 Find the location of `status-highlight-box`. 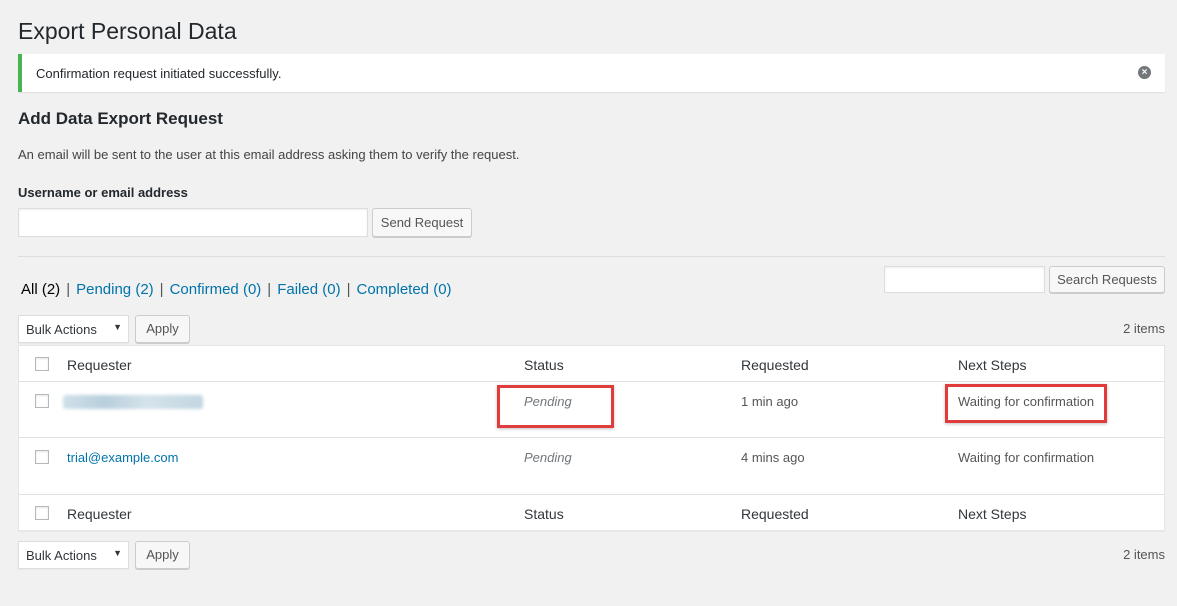

status-highlight-box is located at coordinates (555, 406).